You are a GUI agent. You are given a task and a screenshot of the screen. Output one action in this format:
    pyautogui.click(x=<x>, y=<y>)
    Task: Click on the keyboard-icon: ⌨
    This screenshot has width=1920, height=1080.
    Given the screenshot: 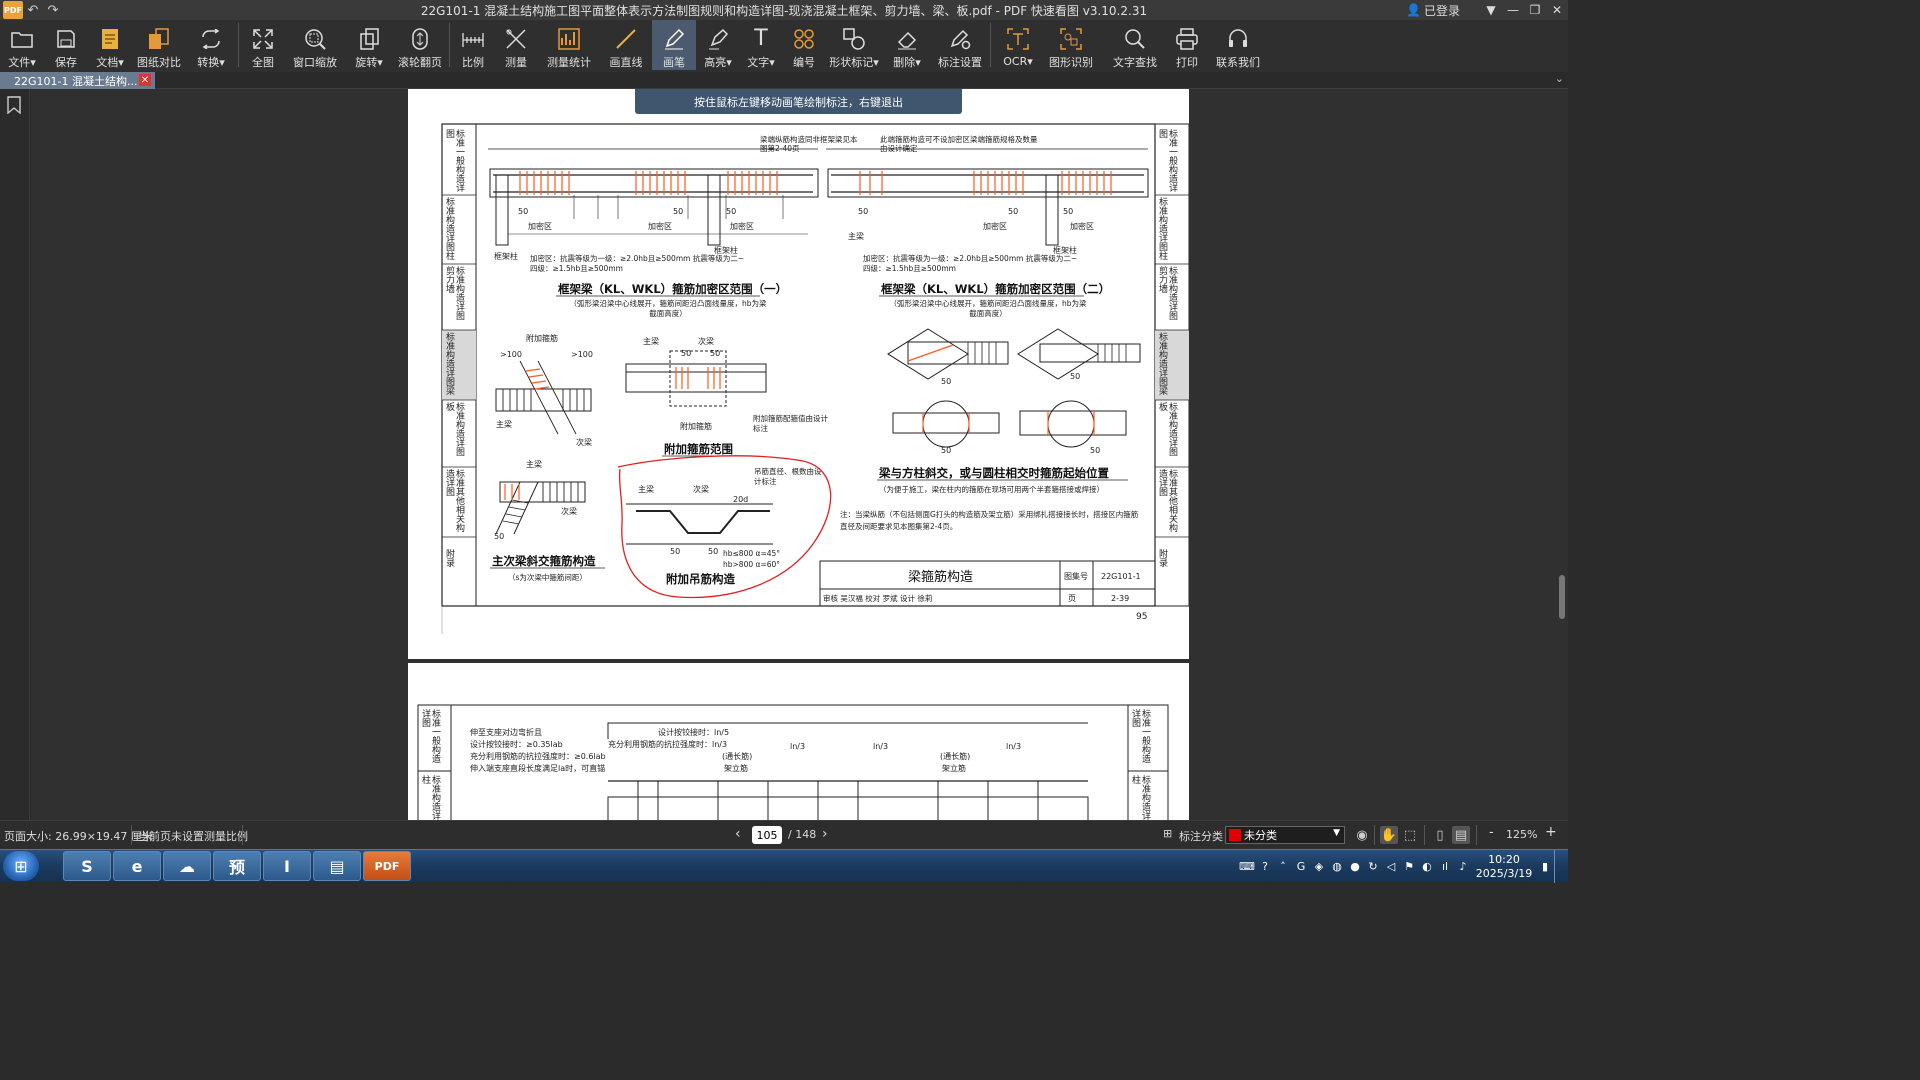 What is the action you would take?
    pyautogui.click(x=1247, y=867)
    